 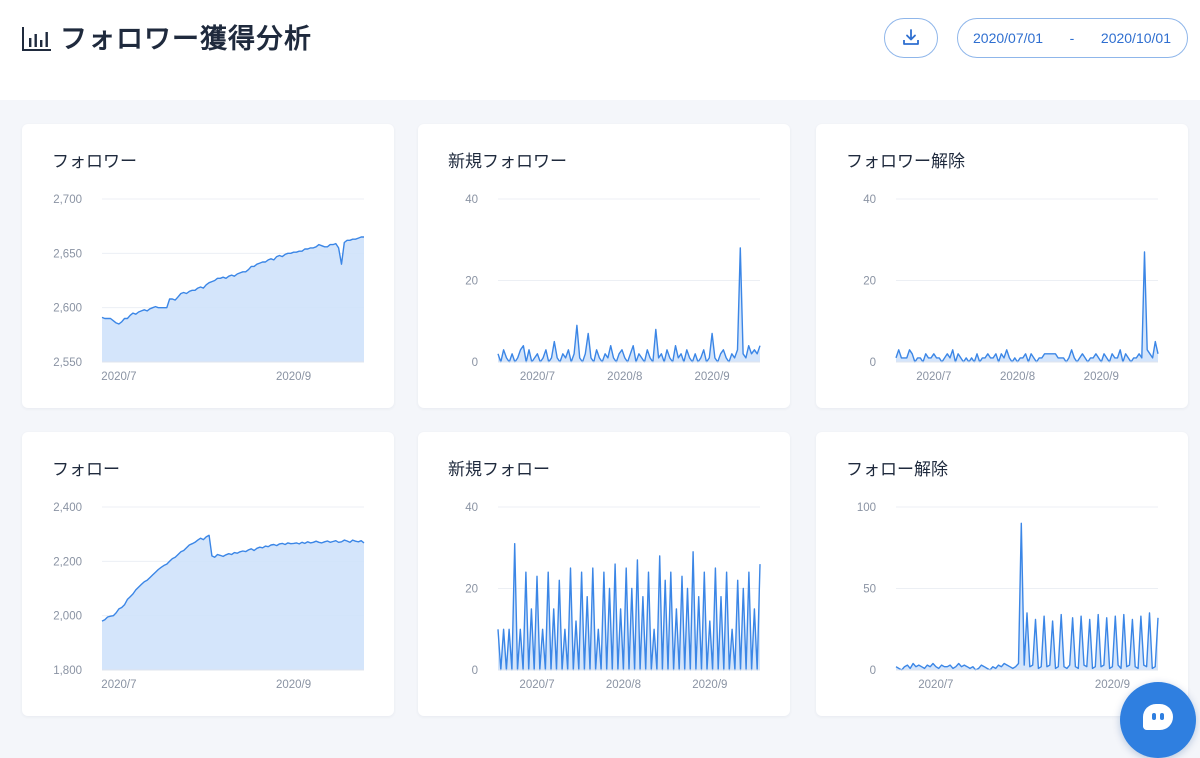 I want to click on page-title: フォロワー獲得分析, so click(x=186, y=39).